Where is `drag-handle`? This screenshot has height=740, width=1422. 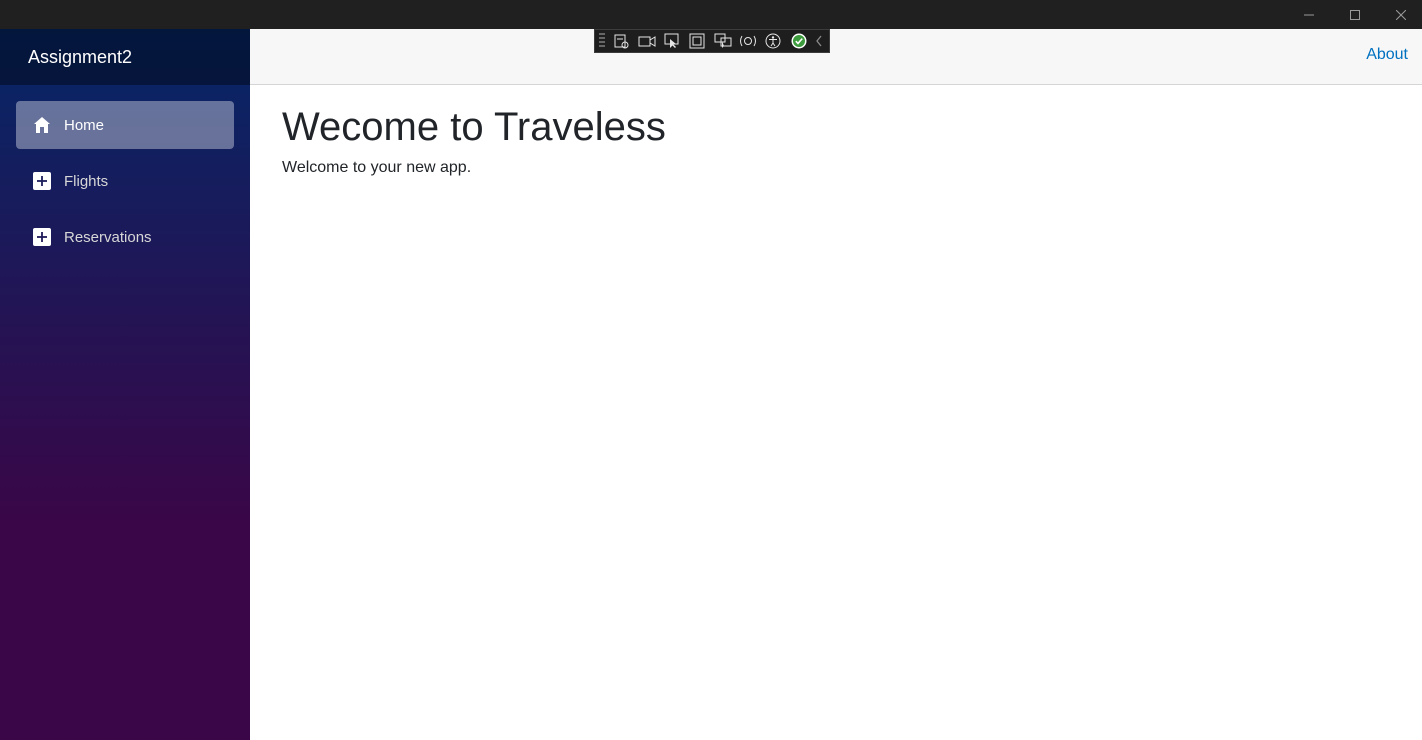 drag-handle is located at coordinates (602, 41).